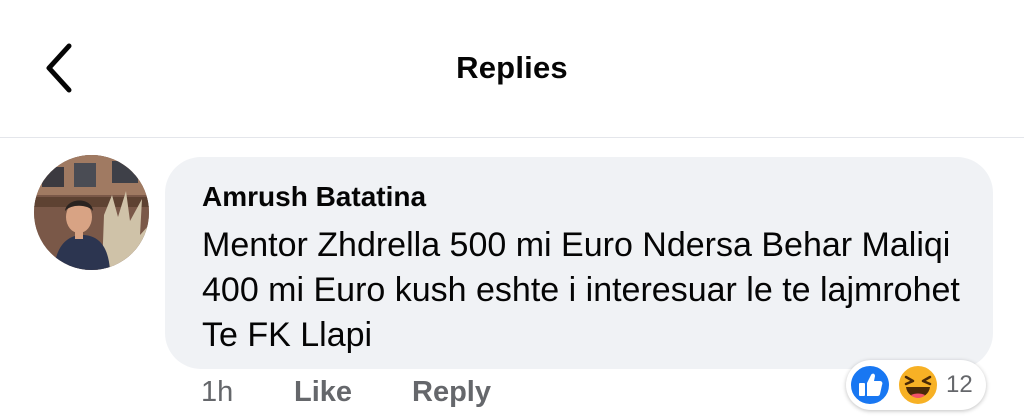 The image size is (1024, 417). Describe the element at coordinates (314, 197) in the screenshot. I see `comment-author: Amrush Batatina` at that location.